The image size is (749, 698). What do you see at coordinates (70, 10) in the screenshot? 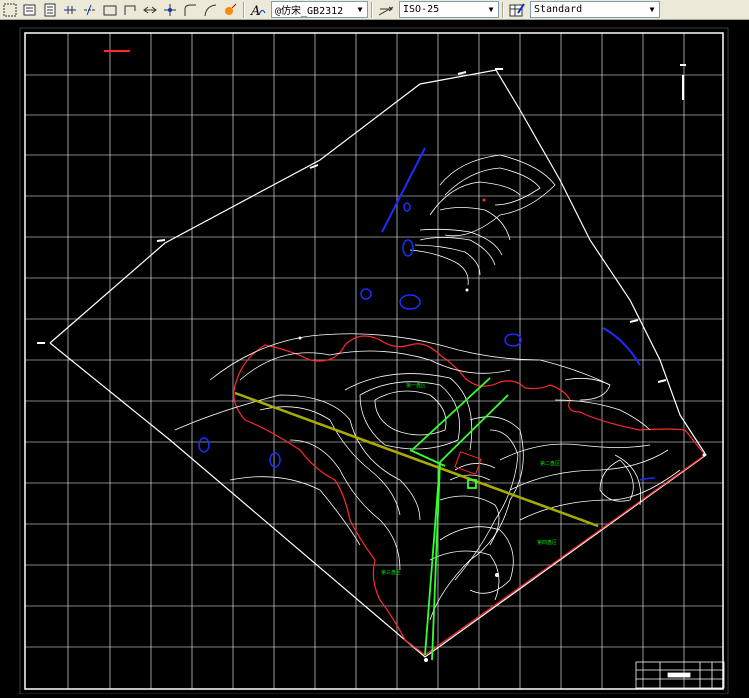
I see `dimension-icon` at bounding box center [70, 10].